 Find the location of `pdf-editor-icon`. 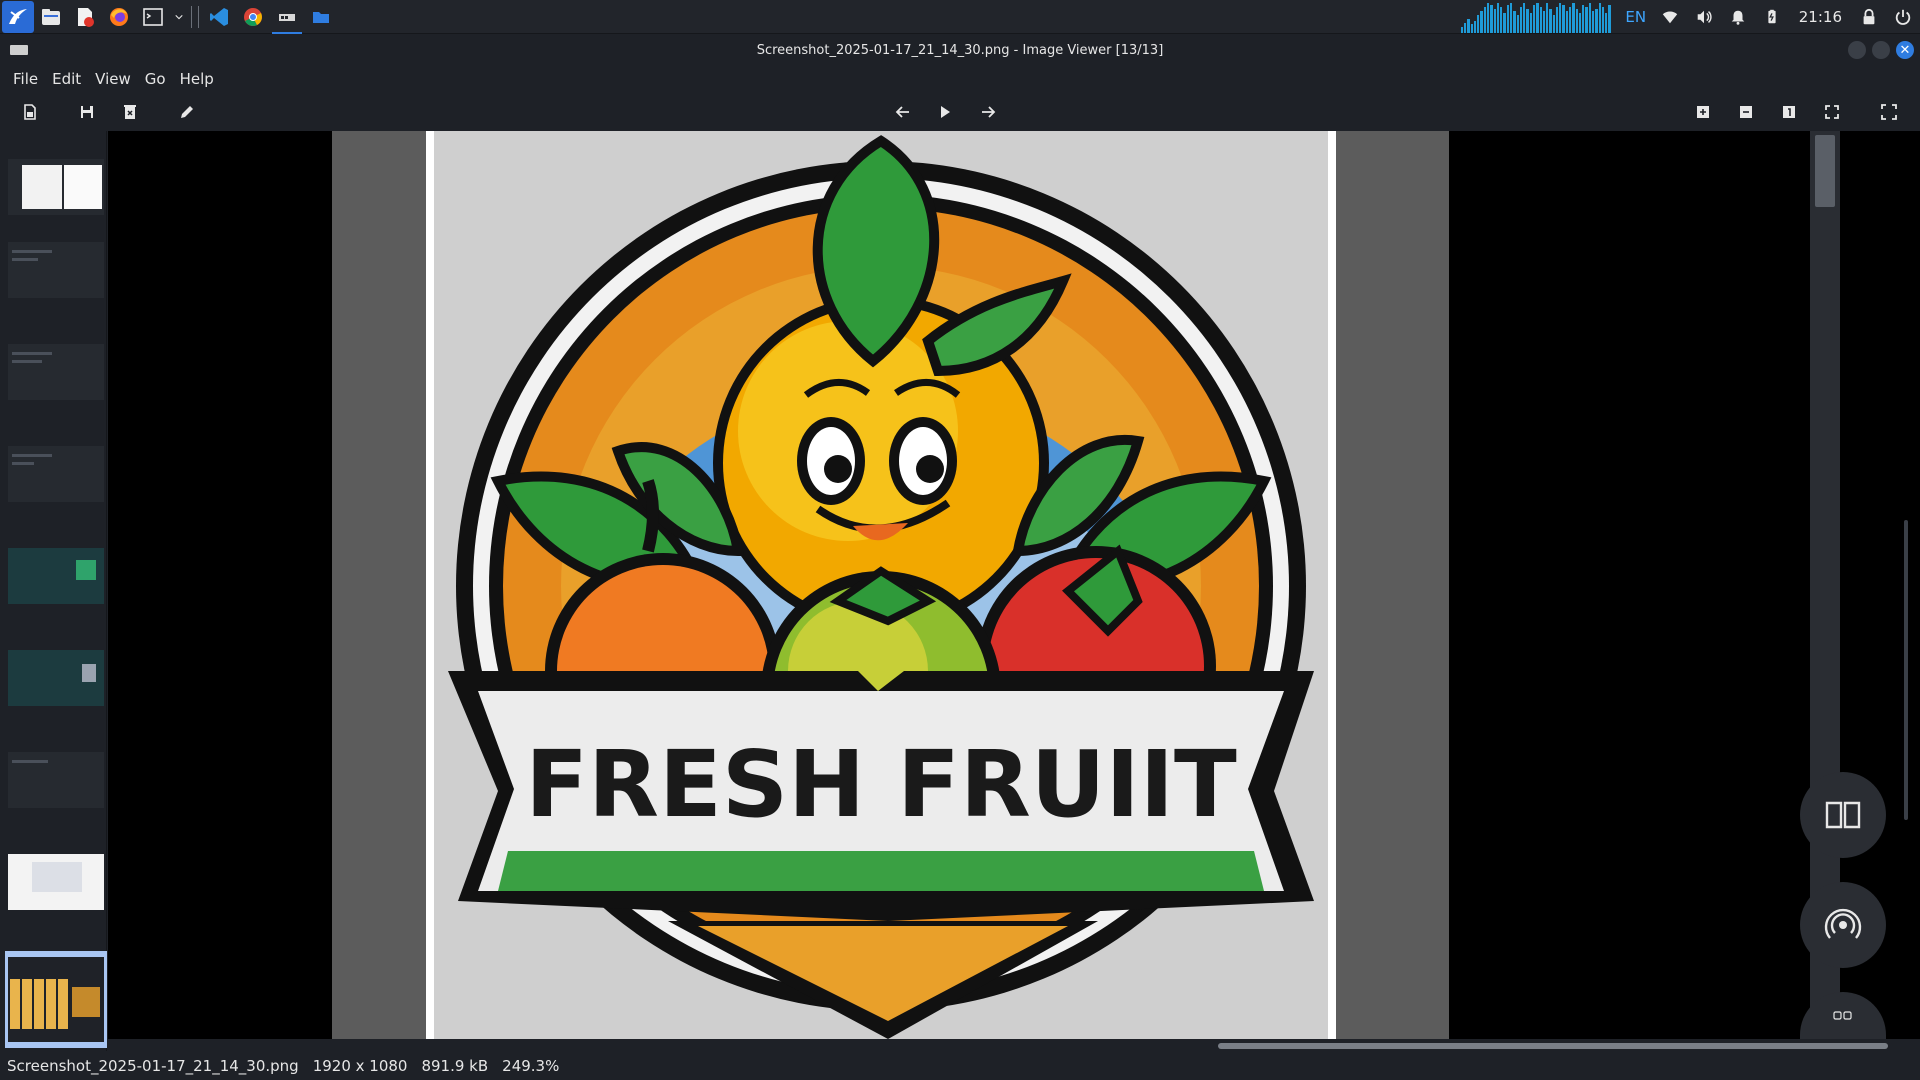

pdf-editor-icon is located at coordinates (85, 17).